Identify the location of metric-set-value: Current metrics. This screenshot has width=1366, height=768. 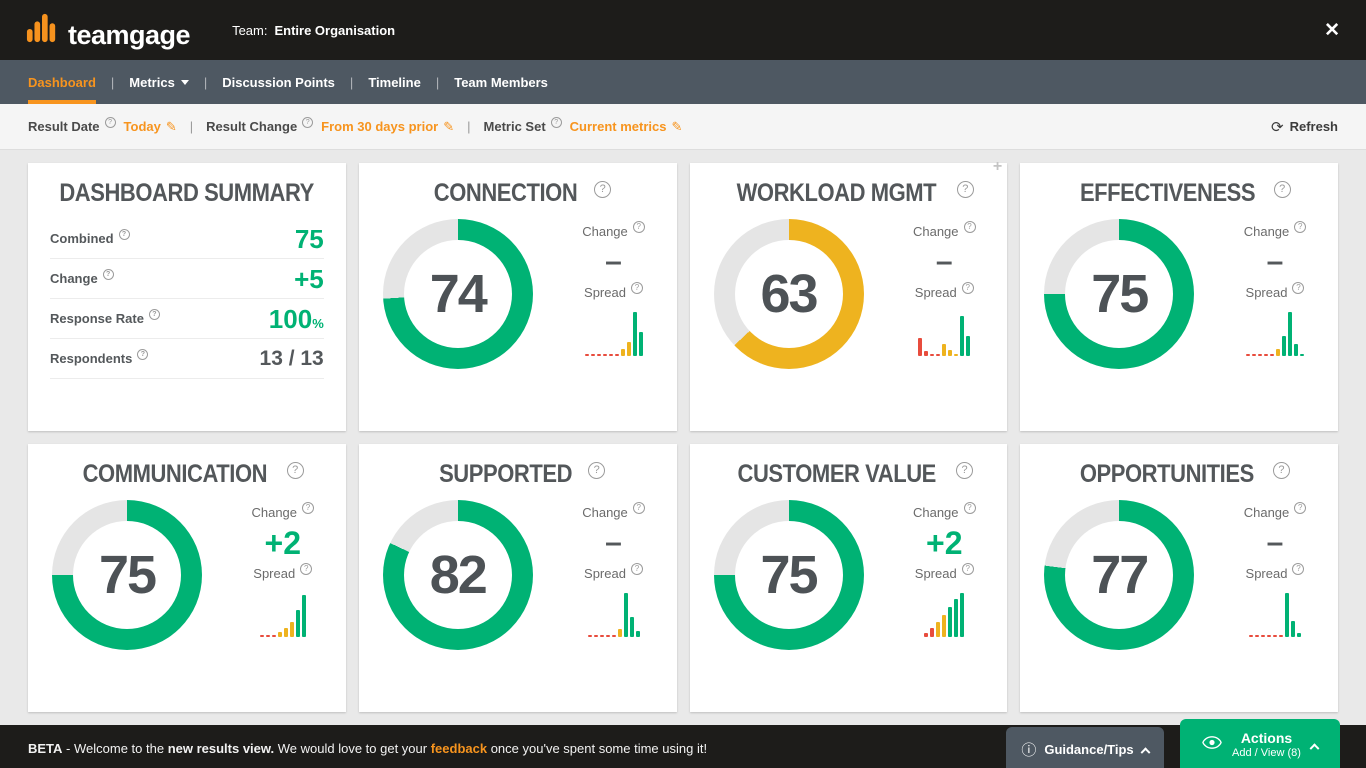
(618, 126).